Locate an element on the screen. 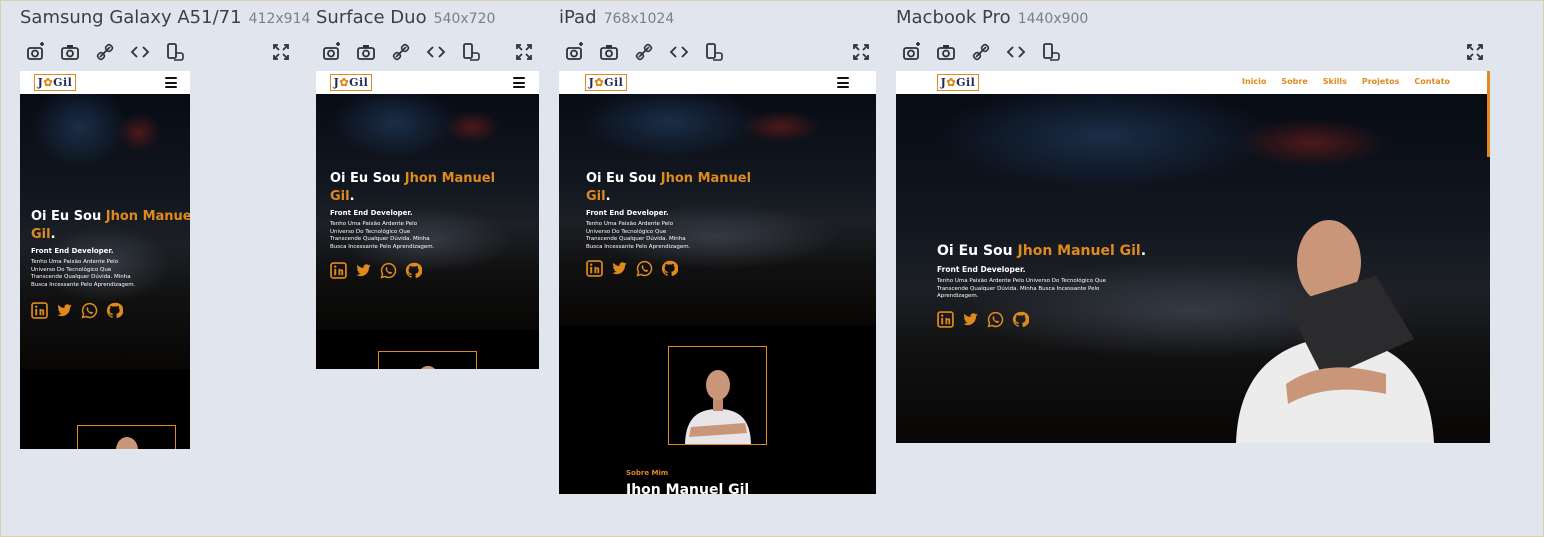 Image resolution: width=1544 pixels, height=537 pixels. device-title: Surface Duo 540x720 is located at coordinates (405, 17).